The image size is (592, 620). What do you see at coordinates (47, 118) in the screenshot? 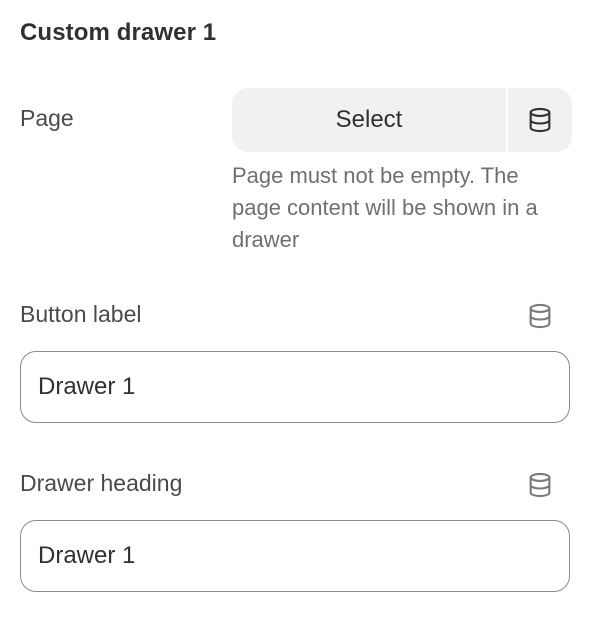
I see `page-label: Page` at bounding box center [47, 118].